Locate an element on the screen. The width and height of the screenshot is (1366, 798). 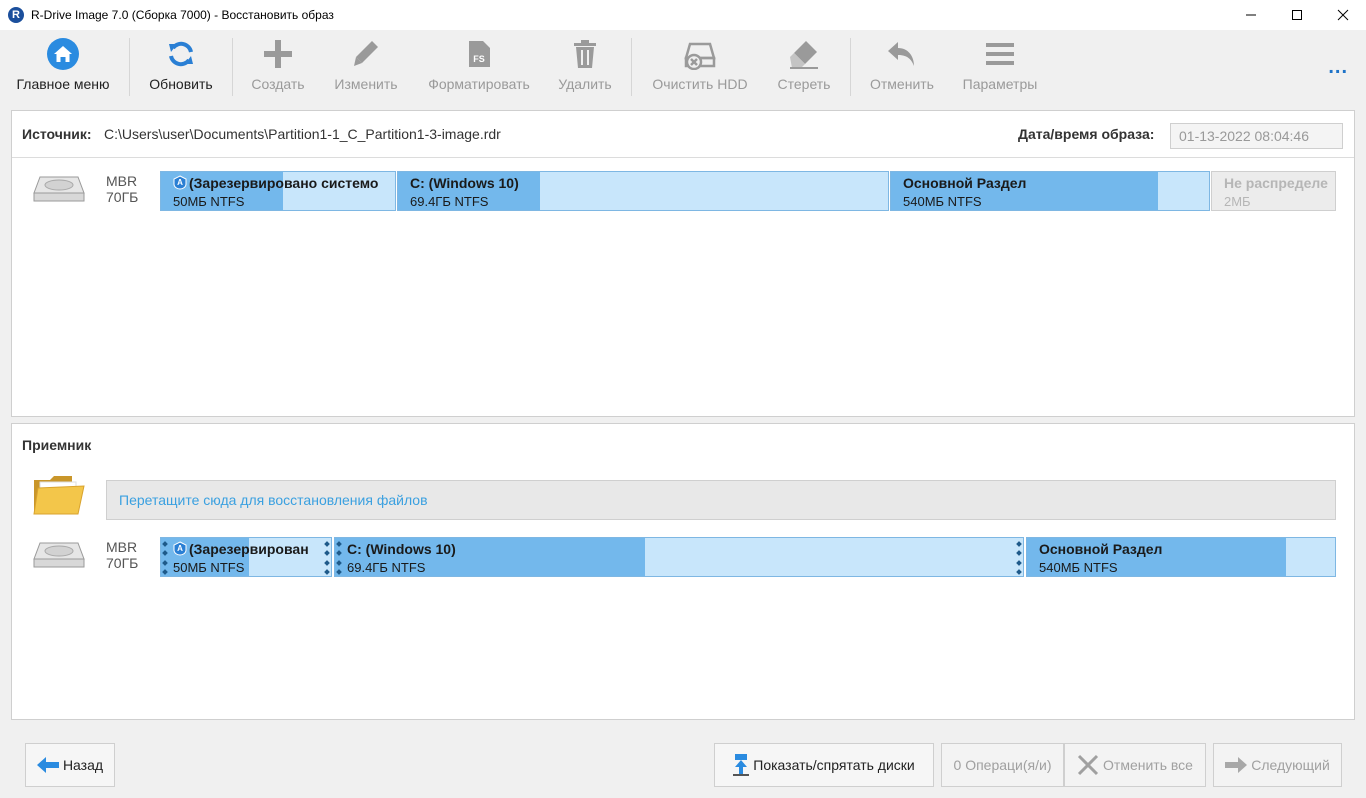
arrow-right-icon is located at coordinates (1236, 765).